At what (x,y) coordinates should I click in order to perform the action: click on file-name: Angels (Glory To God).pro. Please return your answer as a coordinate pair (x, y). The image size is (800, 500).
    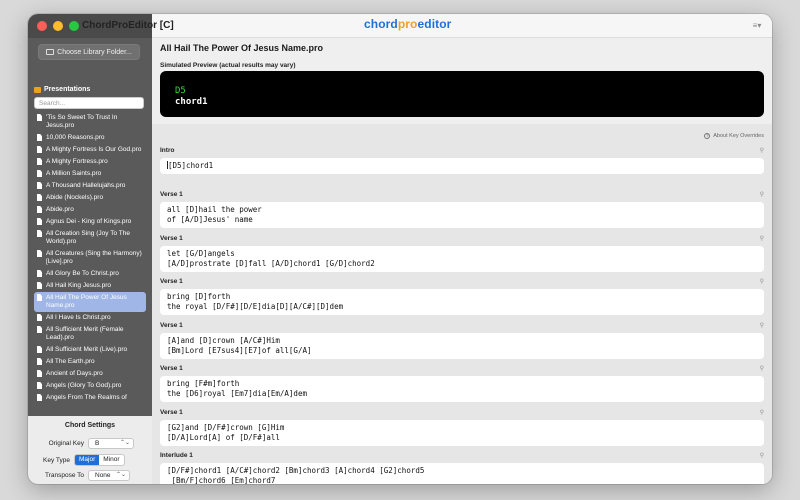
    Looking at the image, I should click on (84, 385).